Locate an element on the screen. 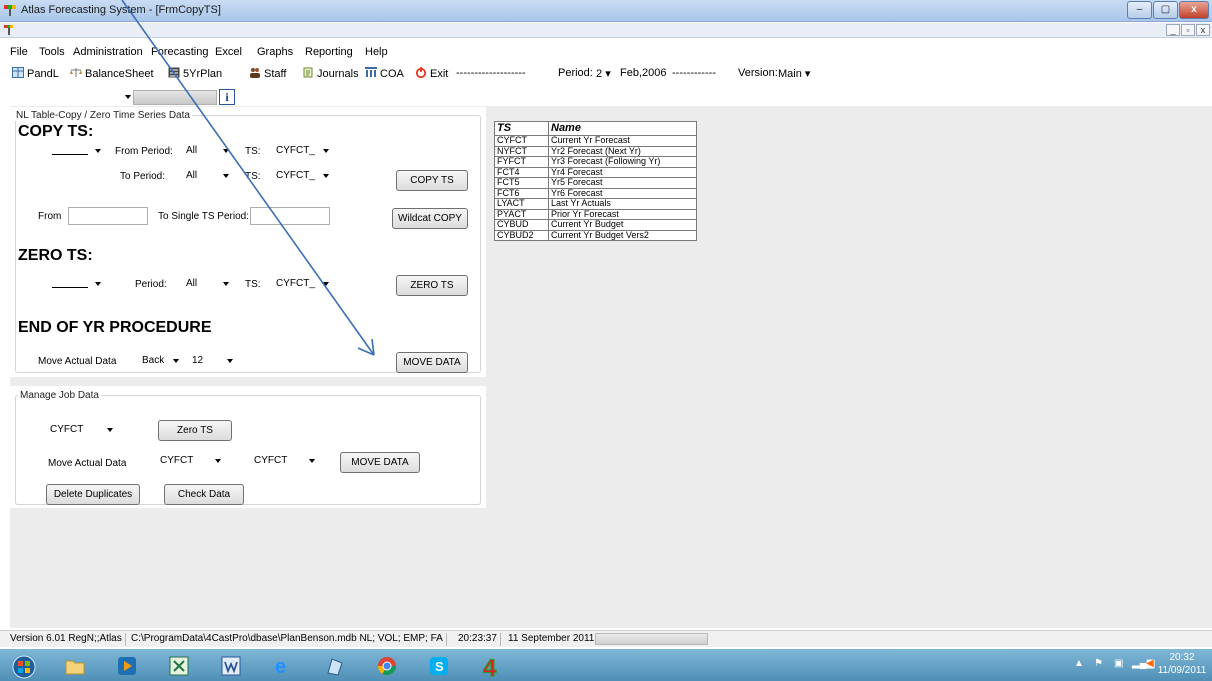  tray-display-icon: ▣ is located at coordinates (1118, 663).